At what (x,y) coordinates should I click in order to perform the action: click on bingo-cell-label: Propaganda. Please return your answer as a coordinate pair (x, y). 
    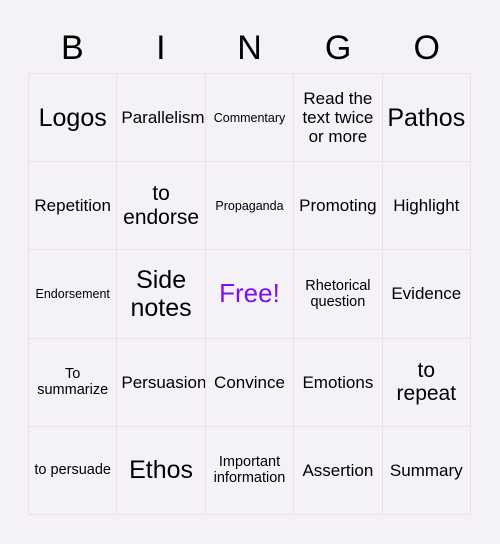
    Looking at the image, I should click on (249, 205).